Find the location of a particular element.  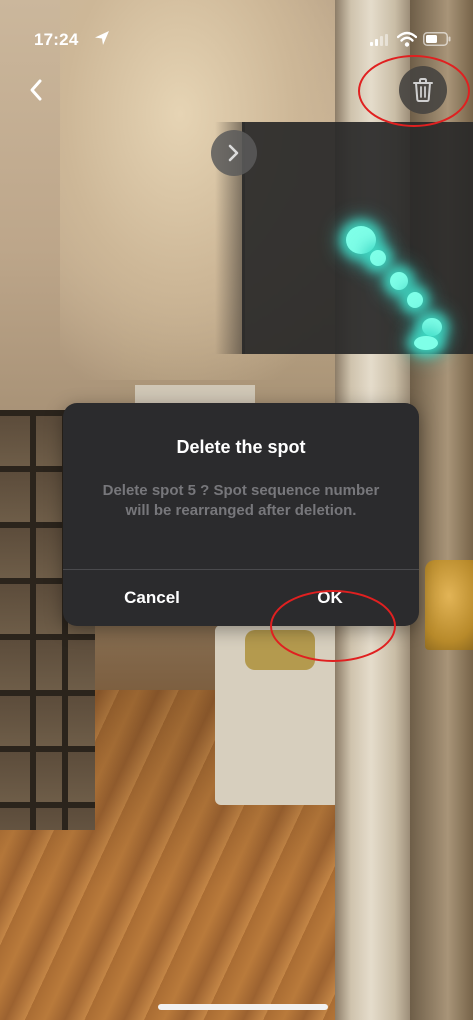

annotation-circle-ok is located at coordinates (333, 626).